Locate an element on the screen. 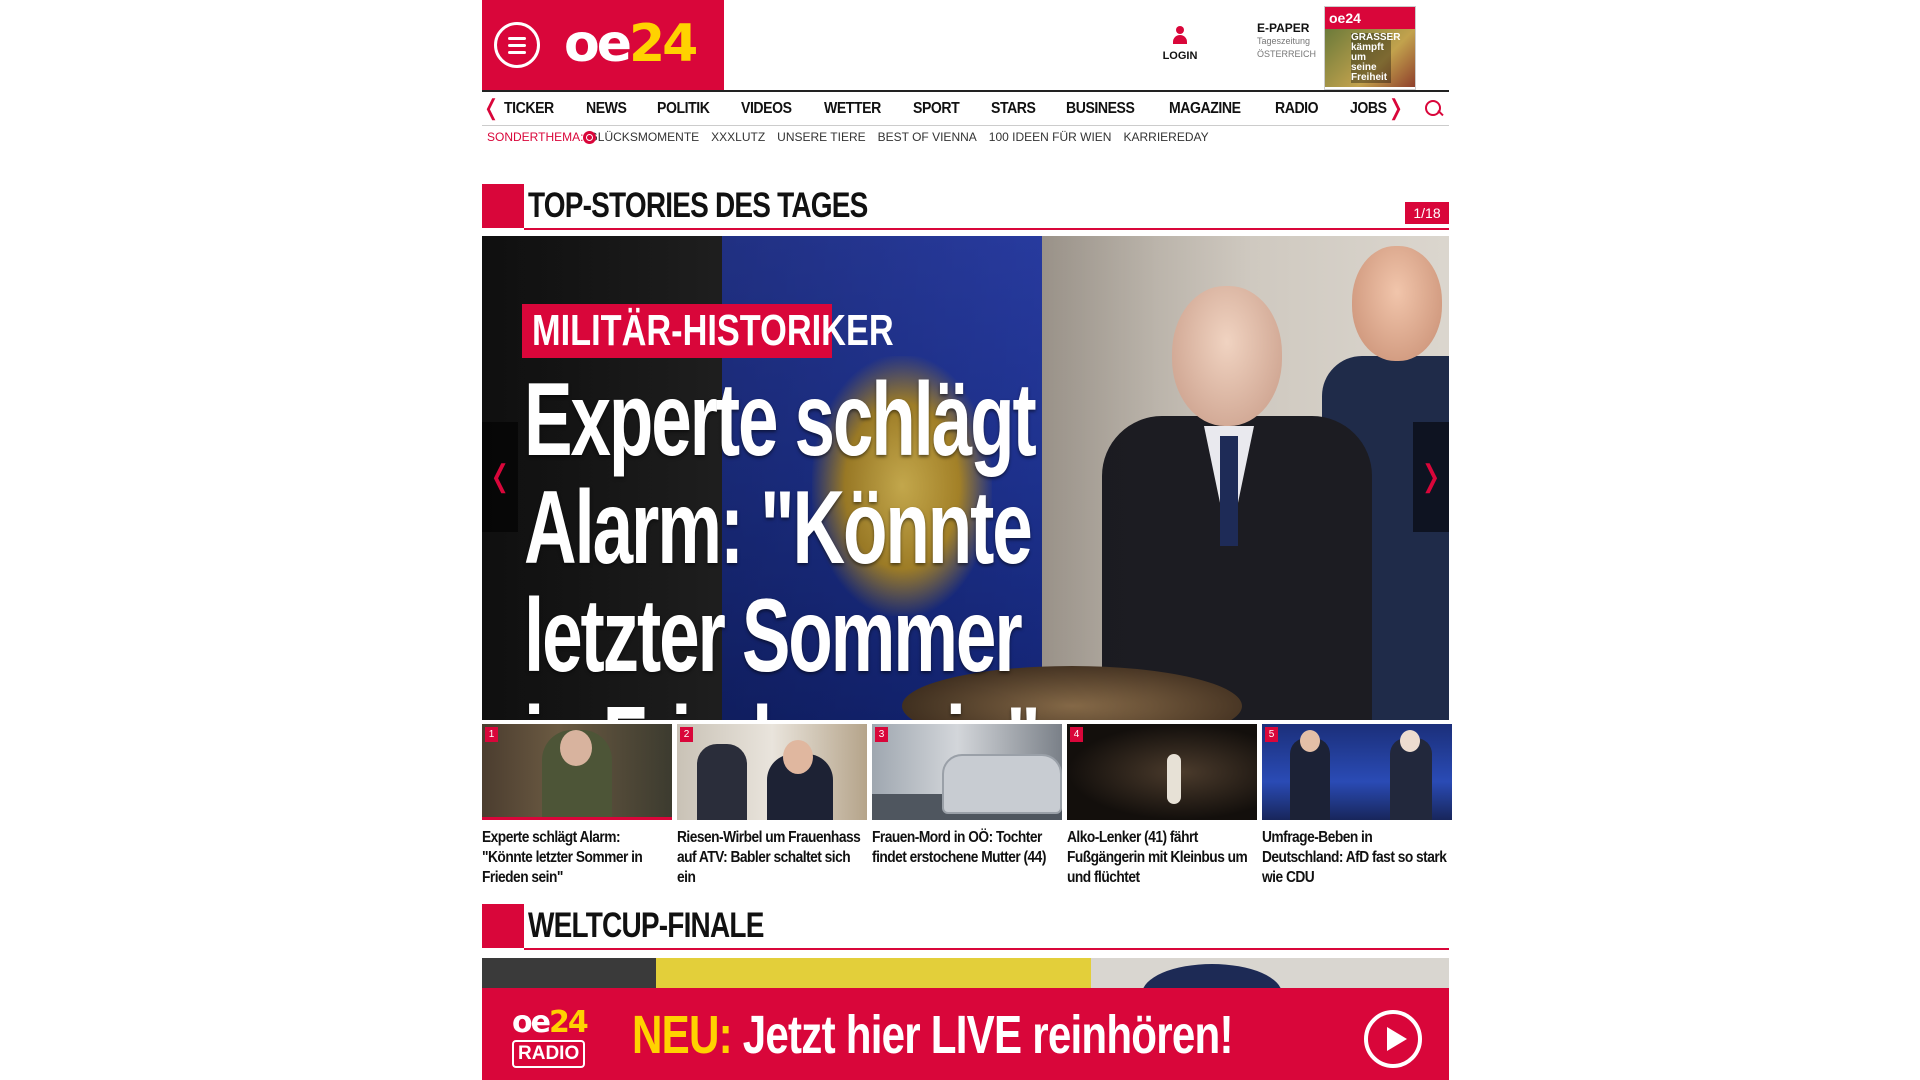 This screenshot has width=1920, height=1080. nav-item-videos: VIDEOS is located at coordinates (766, 109).